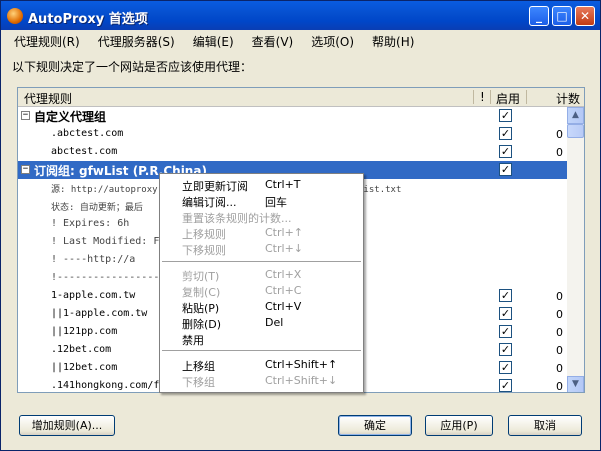 Image resolution: width=601 pixels, height=451 pixels. What do you see at coordinates (283, 290) in the screenshot?
I see `menu-item-shortcut: Ctrl+C` at bounding box center [283, 290].